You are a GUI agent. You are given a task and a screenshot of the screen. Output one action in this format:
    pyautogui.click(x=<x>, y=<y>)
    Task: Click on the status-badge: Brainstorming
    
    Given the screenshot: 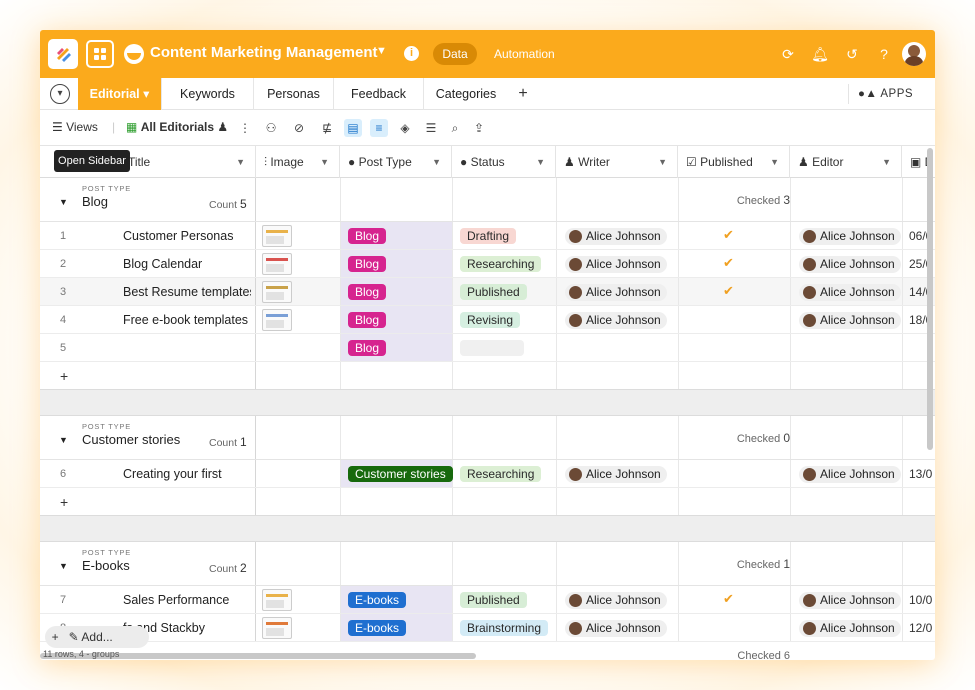 What is the action you would take?
    pyautogui.click(x=504, y=628)
    